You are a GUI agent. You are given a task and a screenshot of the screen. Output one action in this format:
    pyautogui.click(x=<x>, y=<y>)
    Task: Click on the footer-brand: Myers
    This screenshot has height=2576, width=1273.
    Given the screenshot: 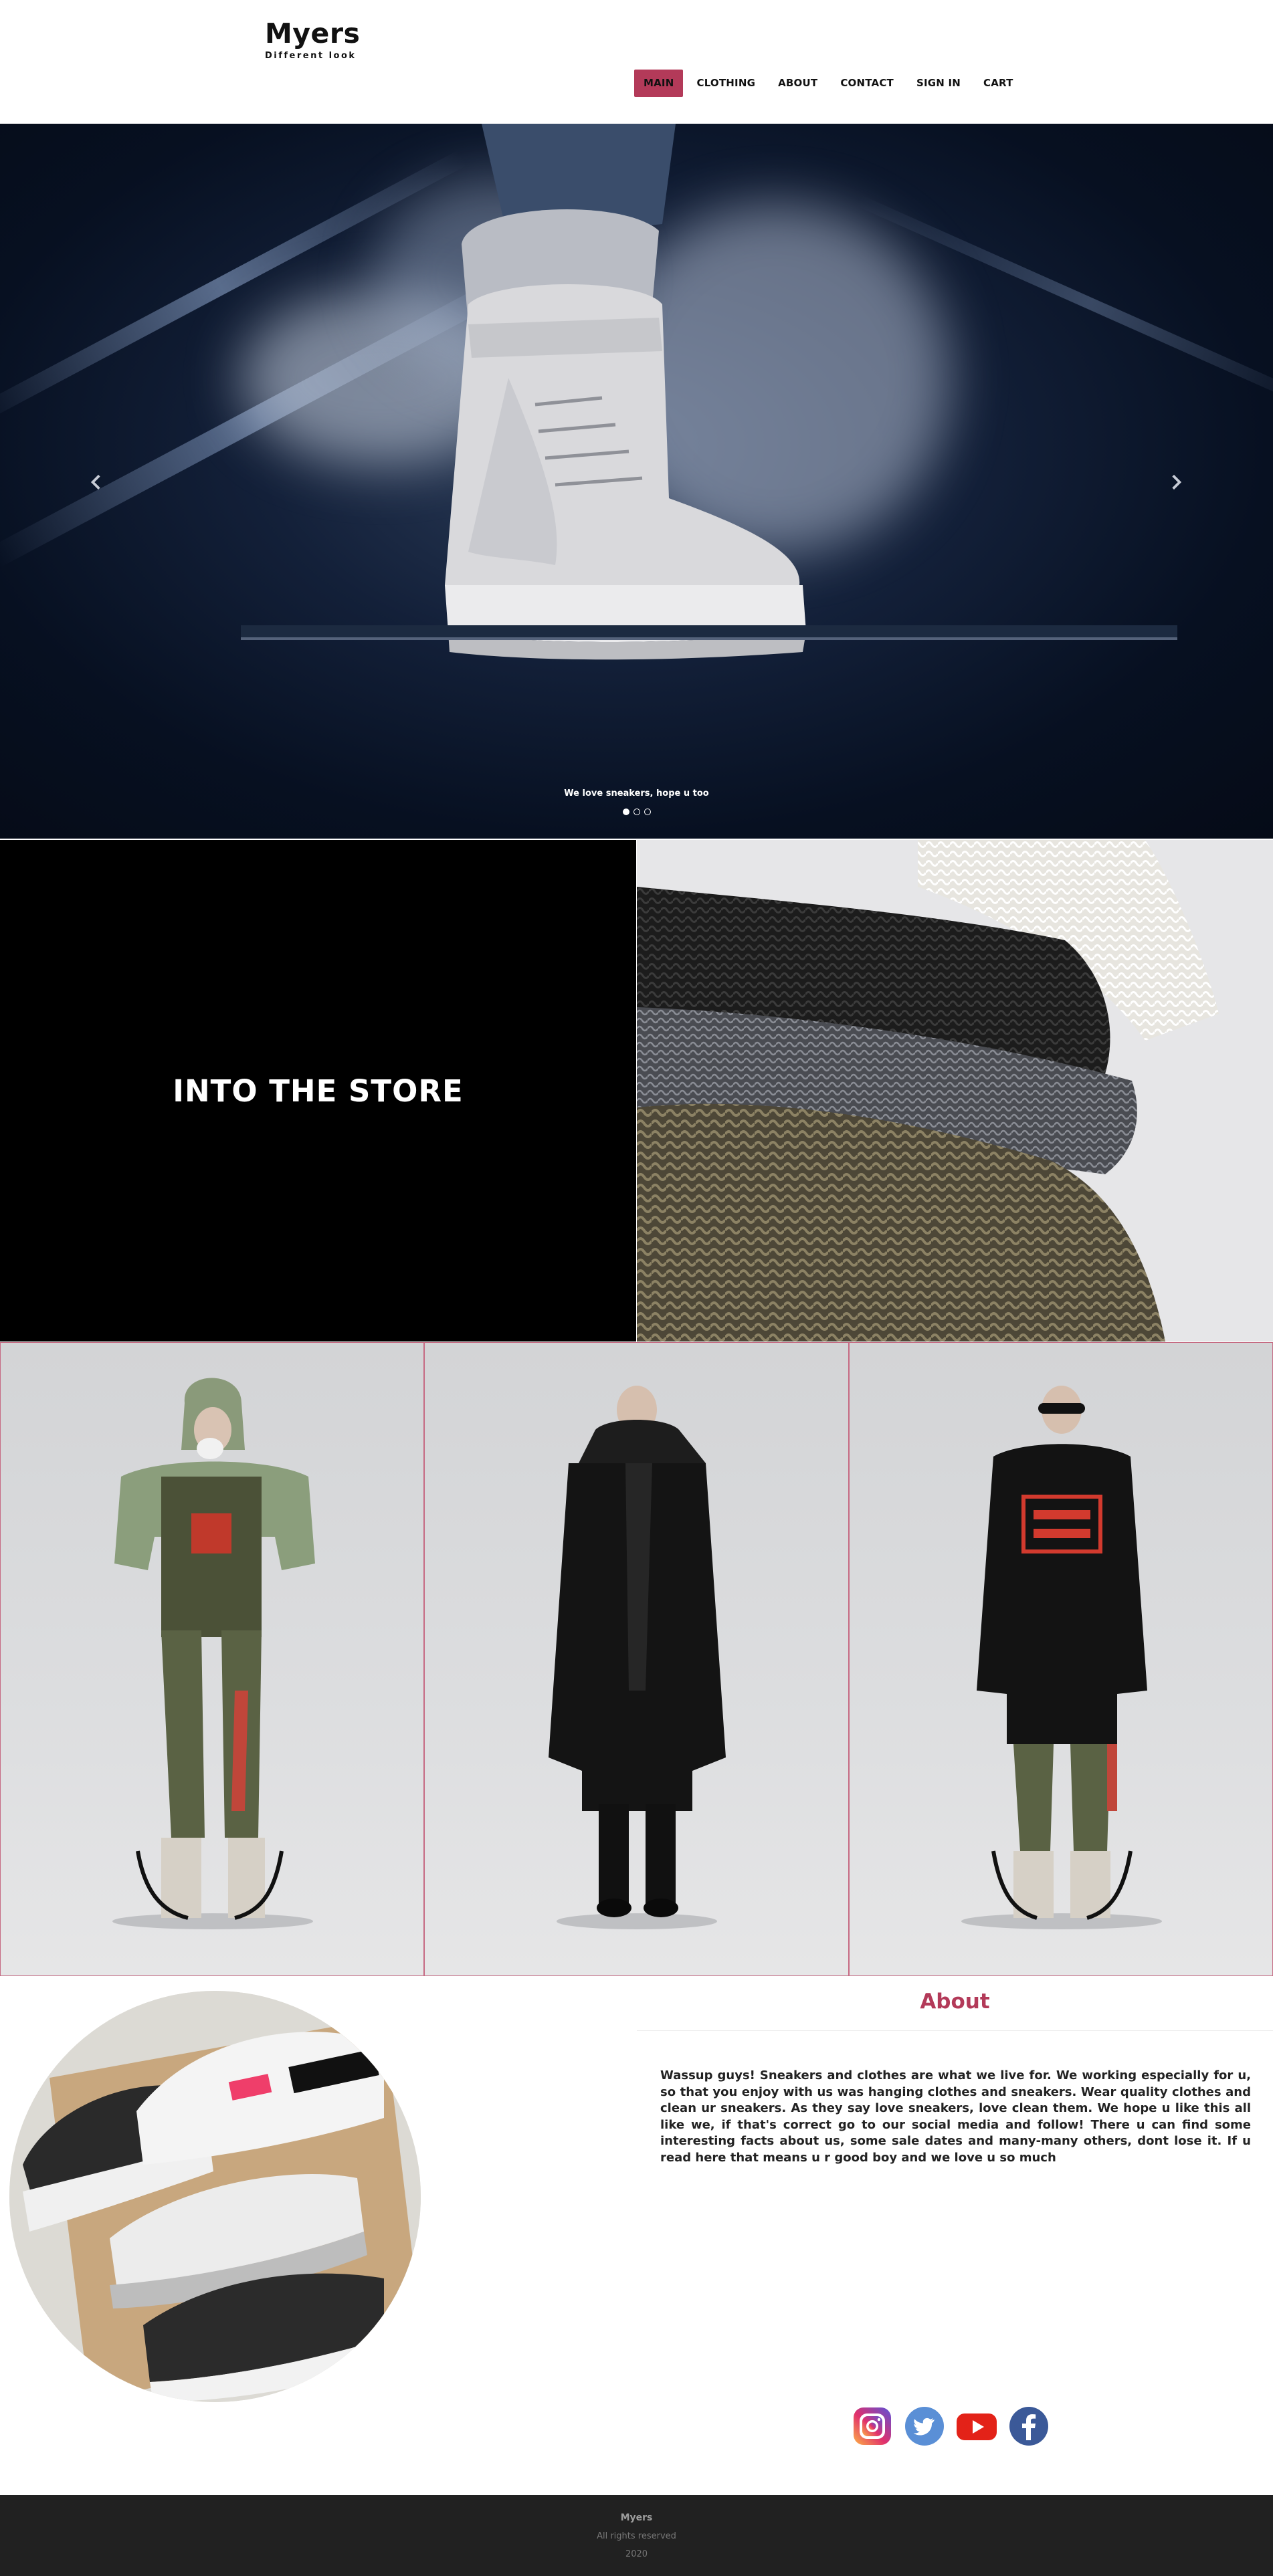 What is the action you would take?
    pyautogui.click(x=636, y=2517)
    